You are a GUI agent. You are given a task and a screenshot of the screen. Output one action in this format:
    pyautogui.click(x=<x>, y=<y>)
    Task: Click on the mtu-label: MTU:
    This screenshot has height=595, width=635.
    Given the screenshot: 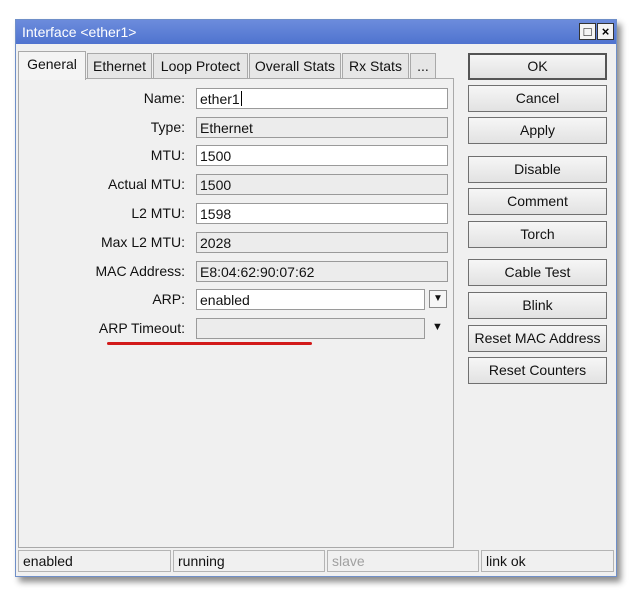 What is the action you would take?
    pyautogui.click(x=167, y=155)
    